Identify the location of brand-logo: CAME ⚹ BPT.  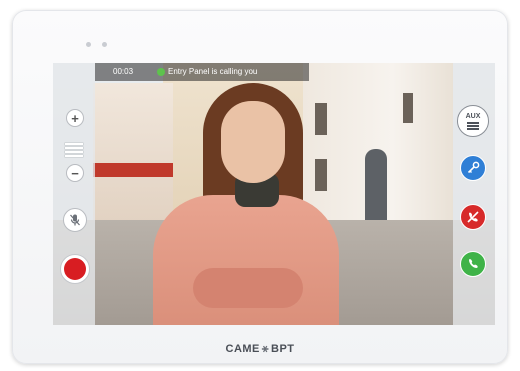
(260, 349).